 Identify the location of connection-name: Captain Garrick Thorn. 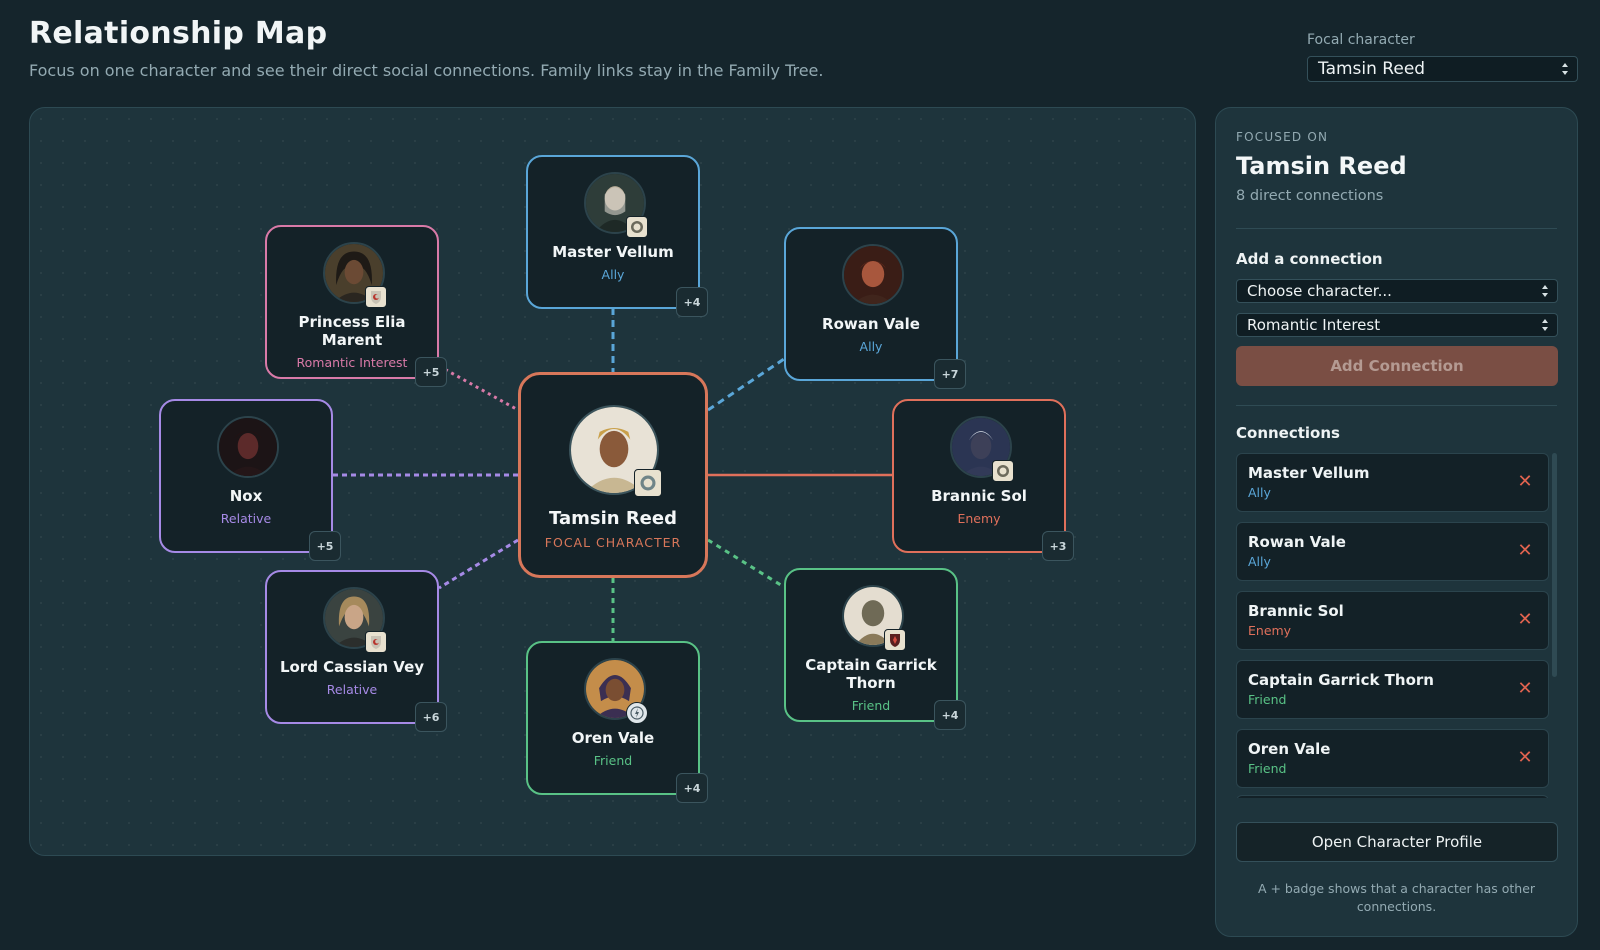
(1341, 680).